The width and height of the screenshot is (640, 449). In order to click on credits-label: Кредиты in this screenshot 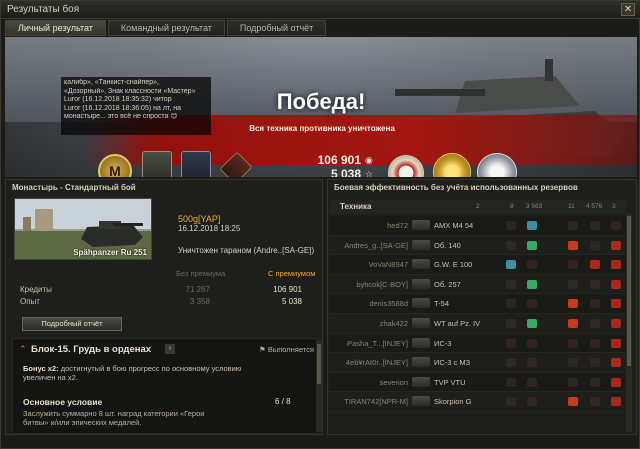, I will do `click(36, 289)`.